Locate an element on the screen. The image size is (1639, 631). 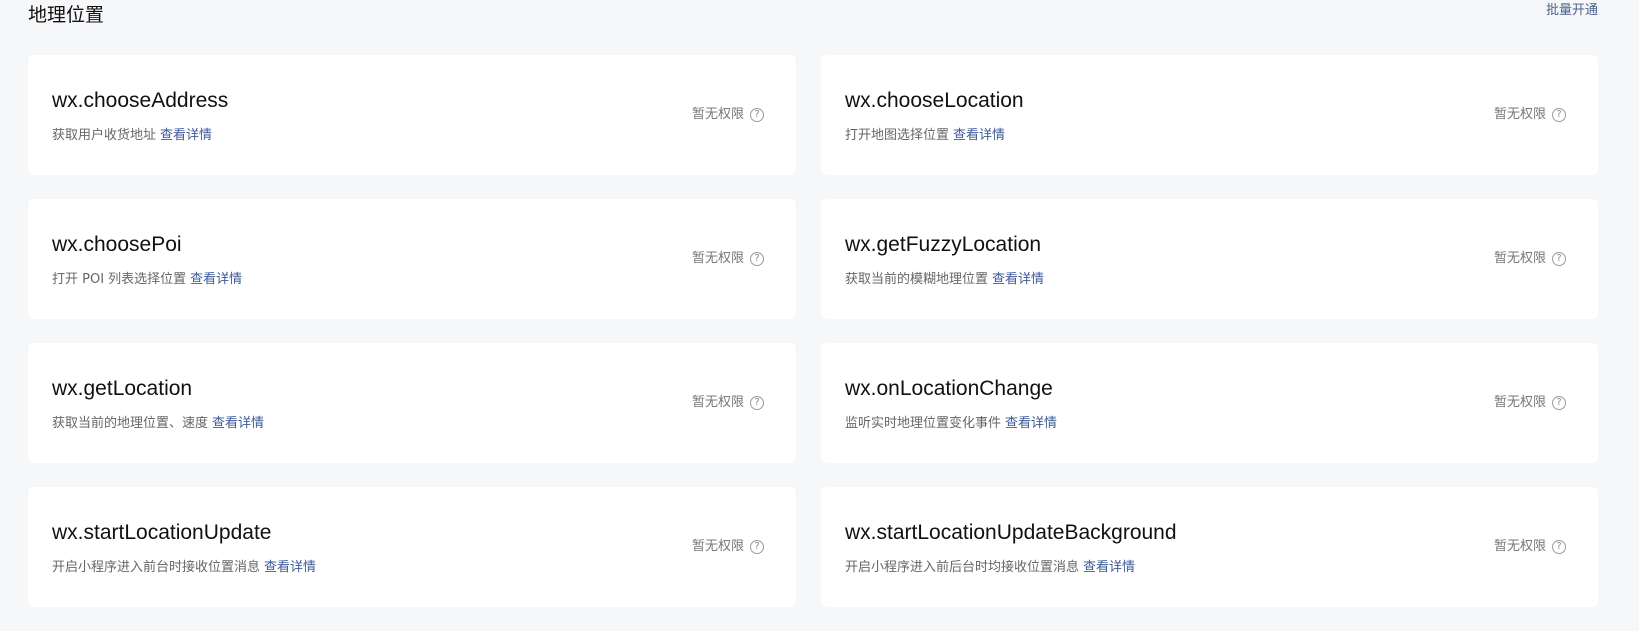
api-description-text: 监听实时地理位置变化事件 is located at coordinates (923, 423).